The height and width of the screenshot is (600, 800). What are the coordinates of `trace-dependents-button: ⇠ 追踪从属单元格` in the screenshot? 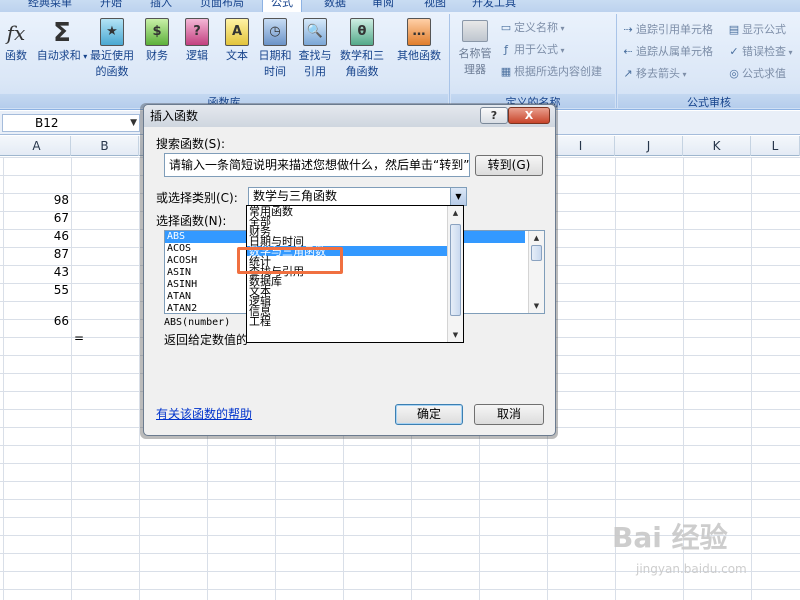 It's located at (667, 52).